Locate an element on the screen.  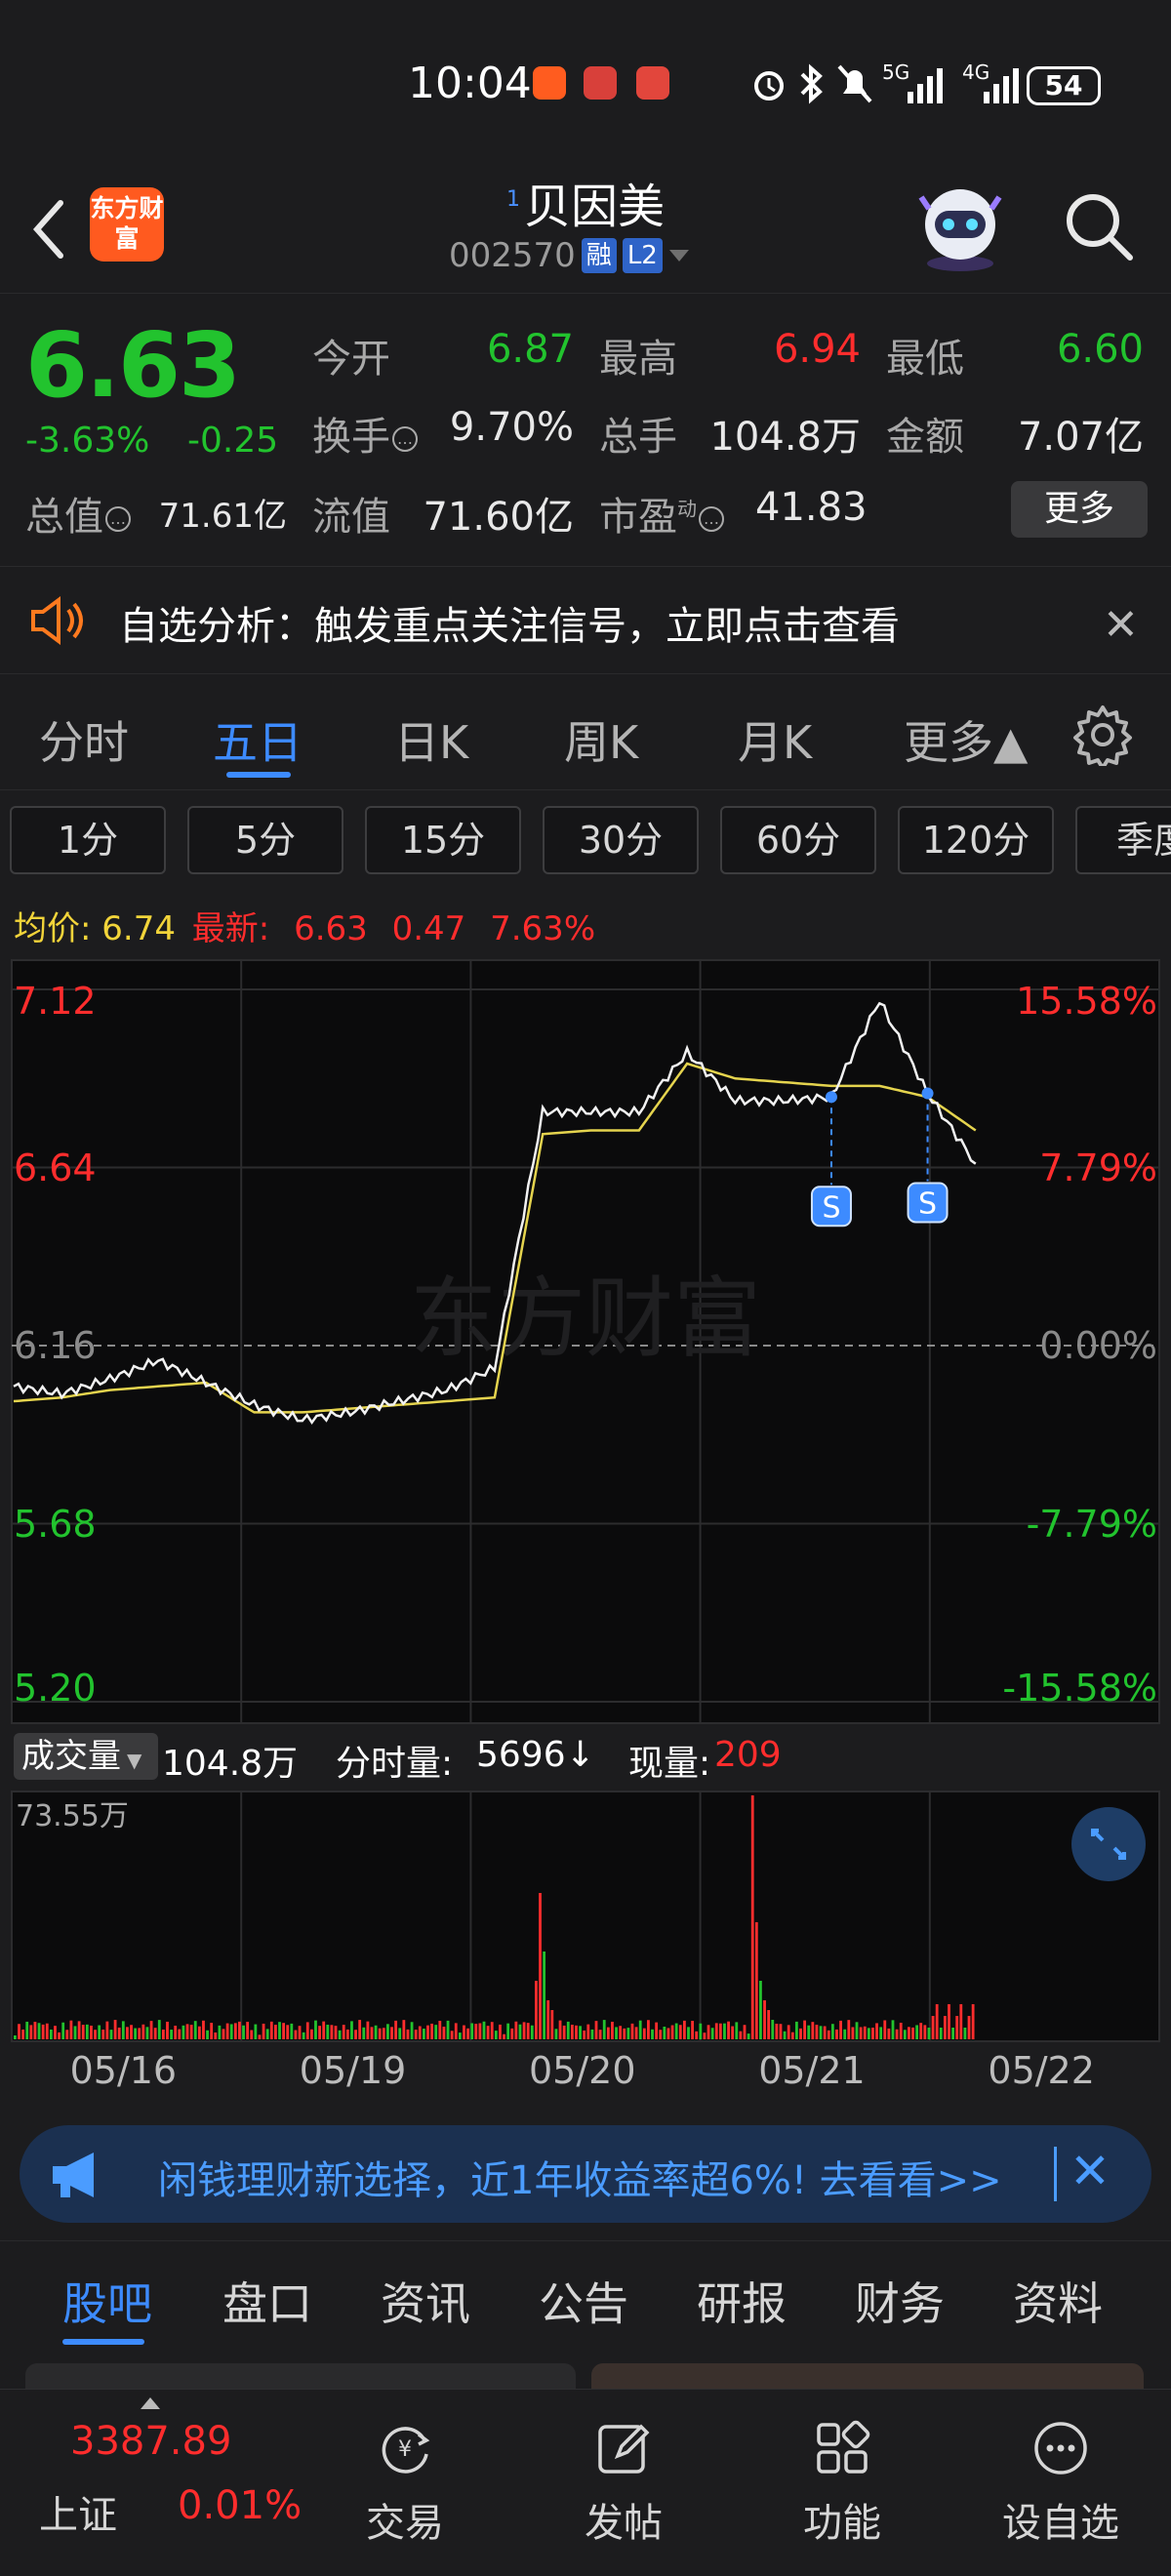
sell-signal-label: S is located at coordinates (927, 1204).